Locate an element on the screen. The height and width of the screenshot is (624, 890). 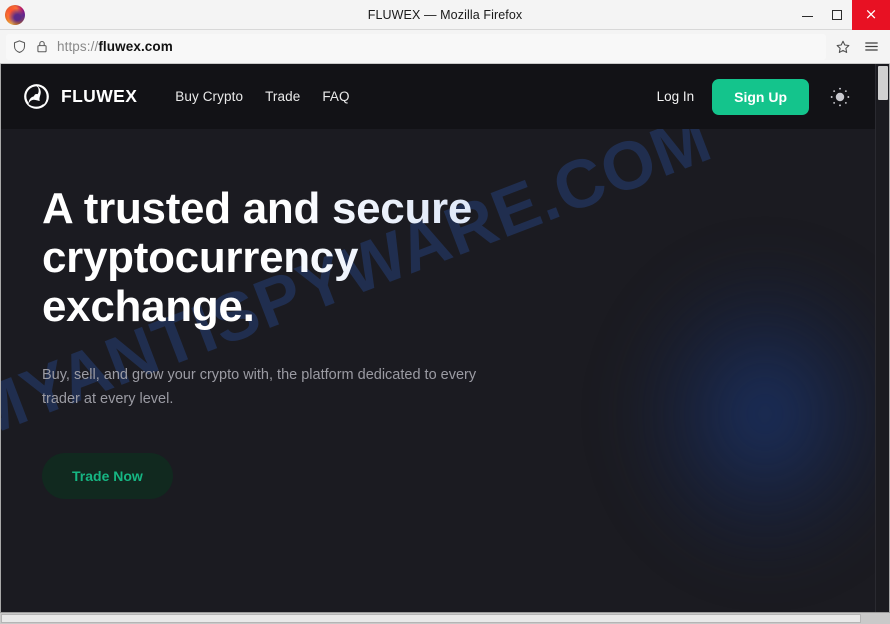
nav-link-buy-crypto: Buy Crypto is located at coordinates (209, 96).